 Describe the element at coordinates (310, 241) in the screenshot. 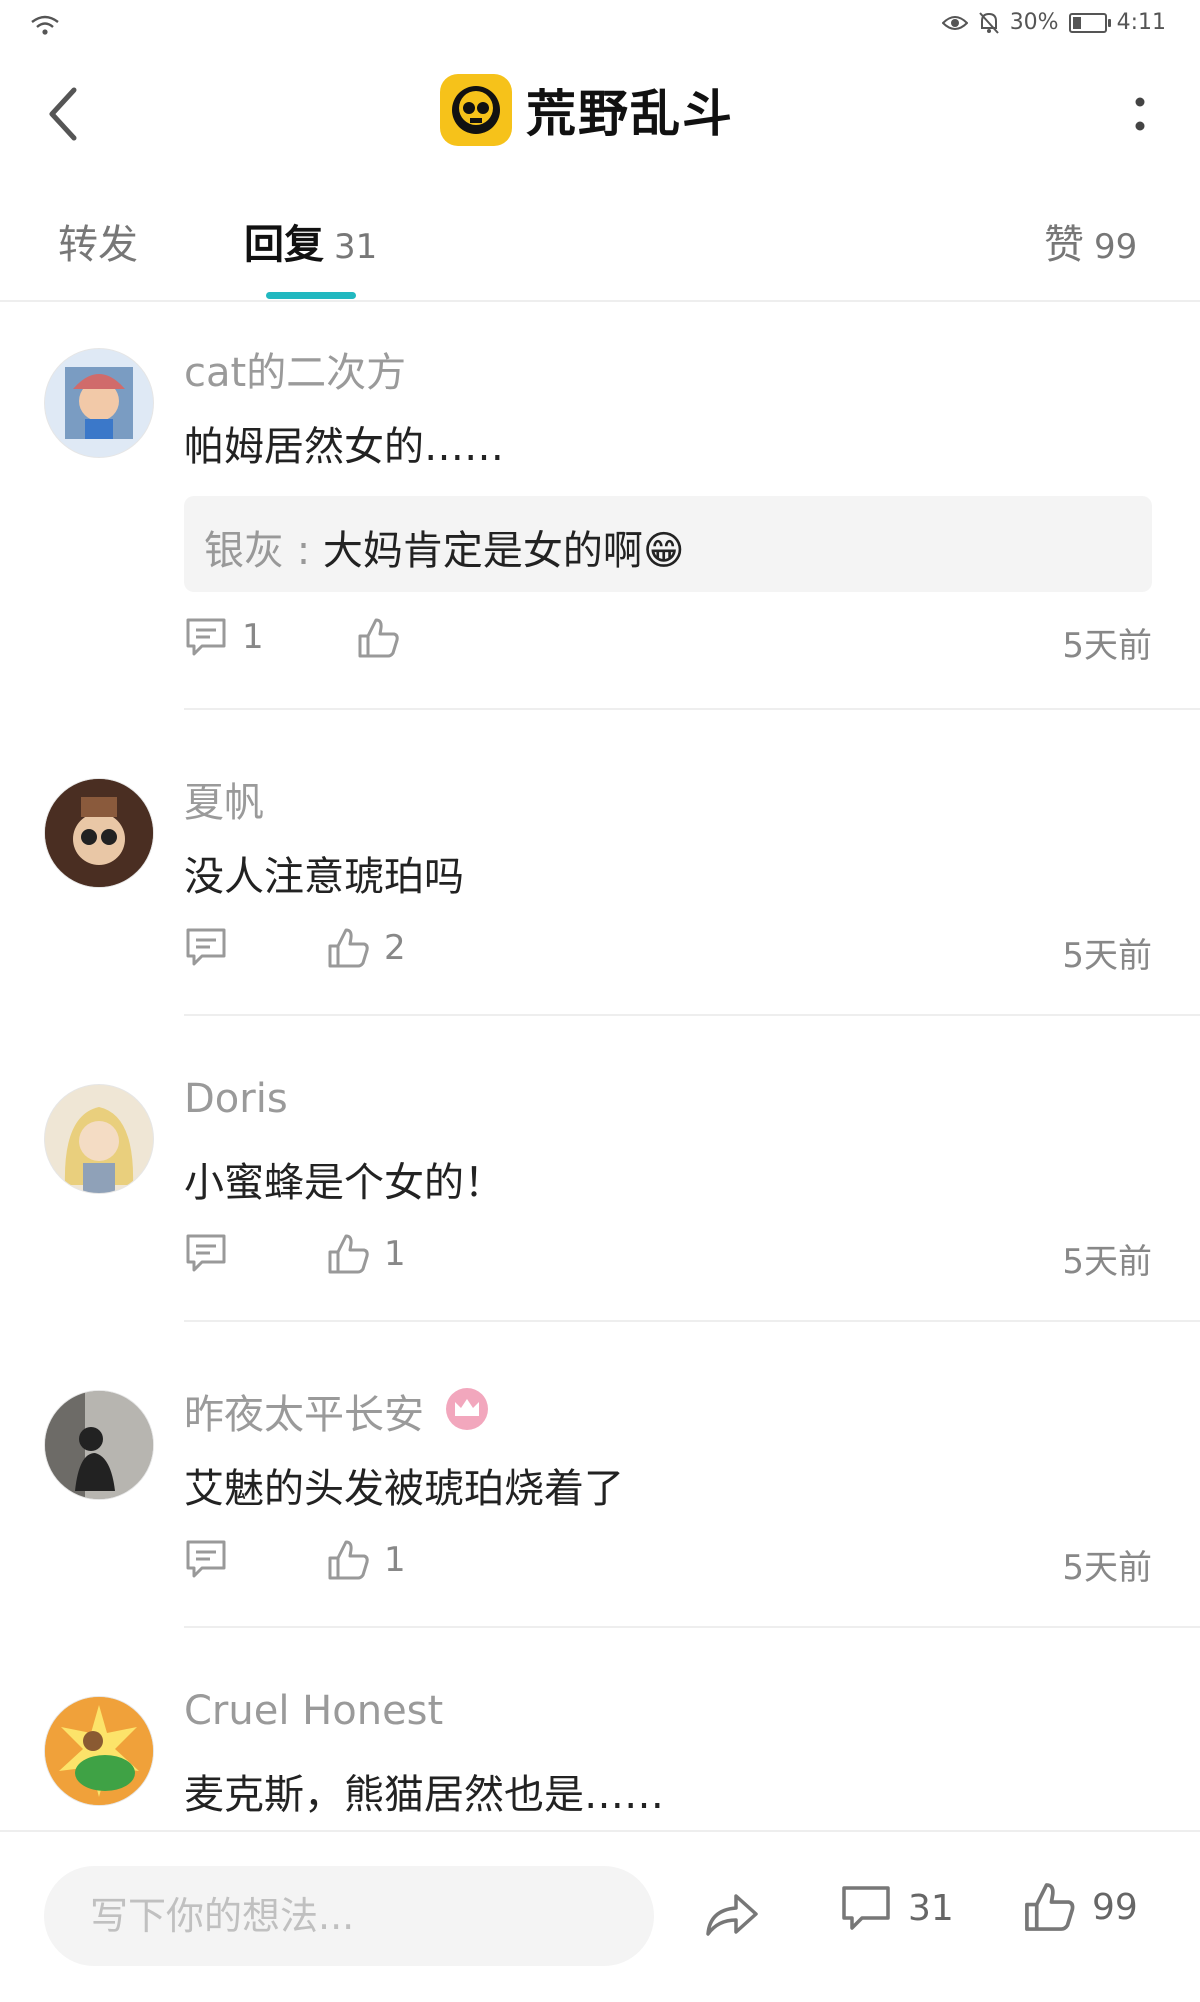

I see `tab-reply: 回复 31` at that location.